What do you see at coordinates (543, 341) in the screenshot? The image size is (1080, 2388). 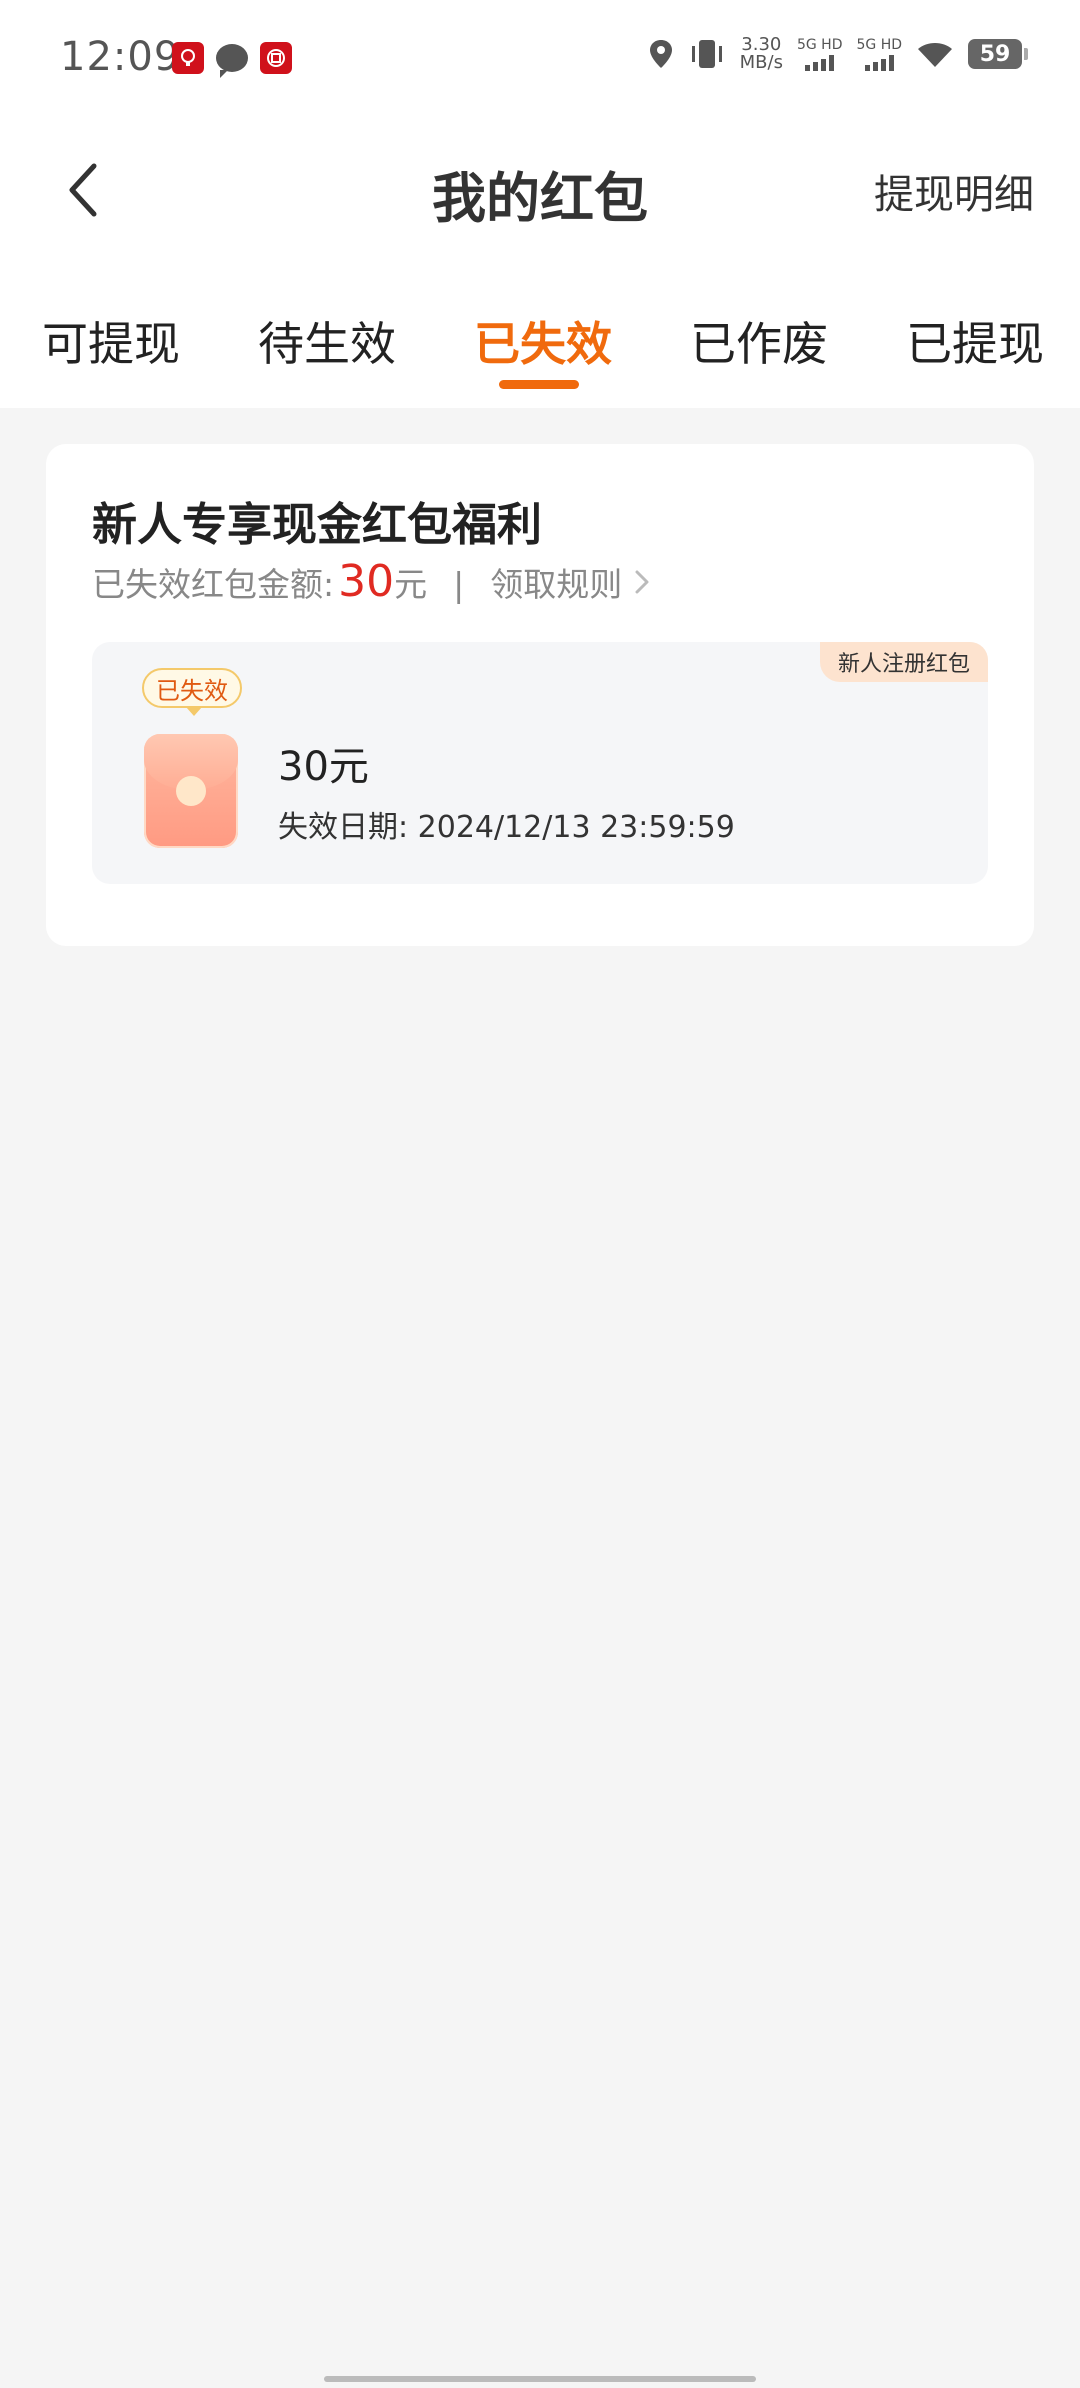 I see `tab-expired: 已失效` at bounding box center [543, 341].